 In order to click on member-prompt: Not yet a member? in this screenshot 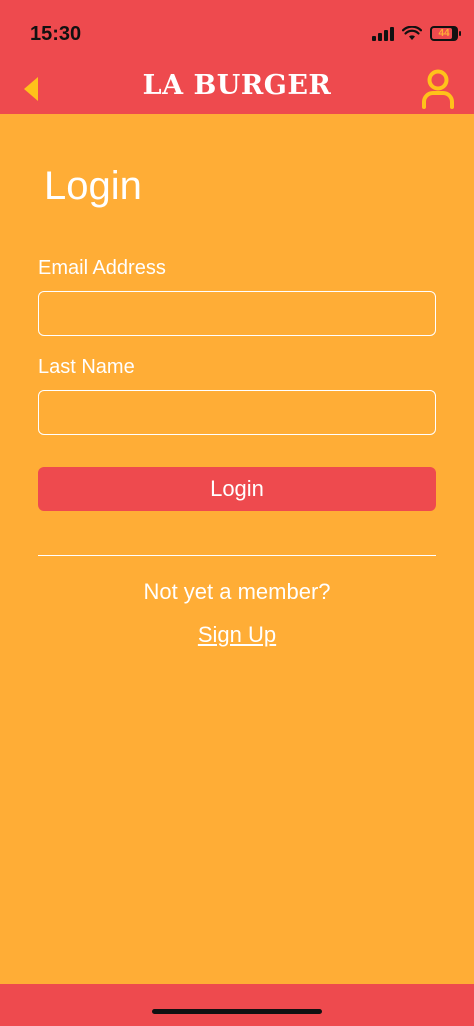, I will do `click(237, 591)`.